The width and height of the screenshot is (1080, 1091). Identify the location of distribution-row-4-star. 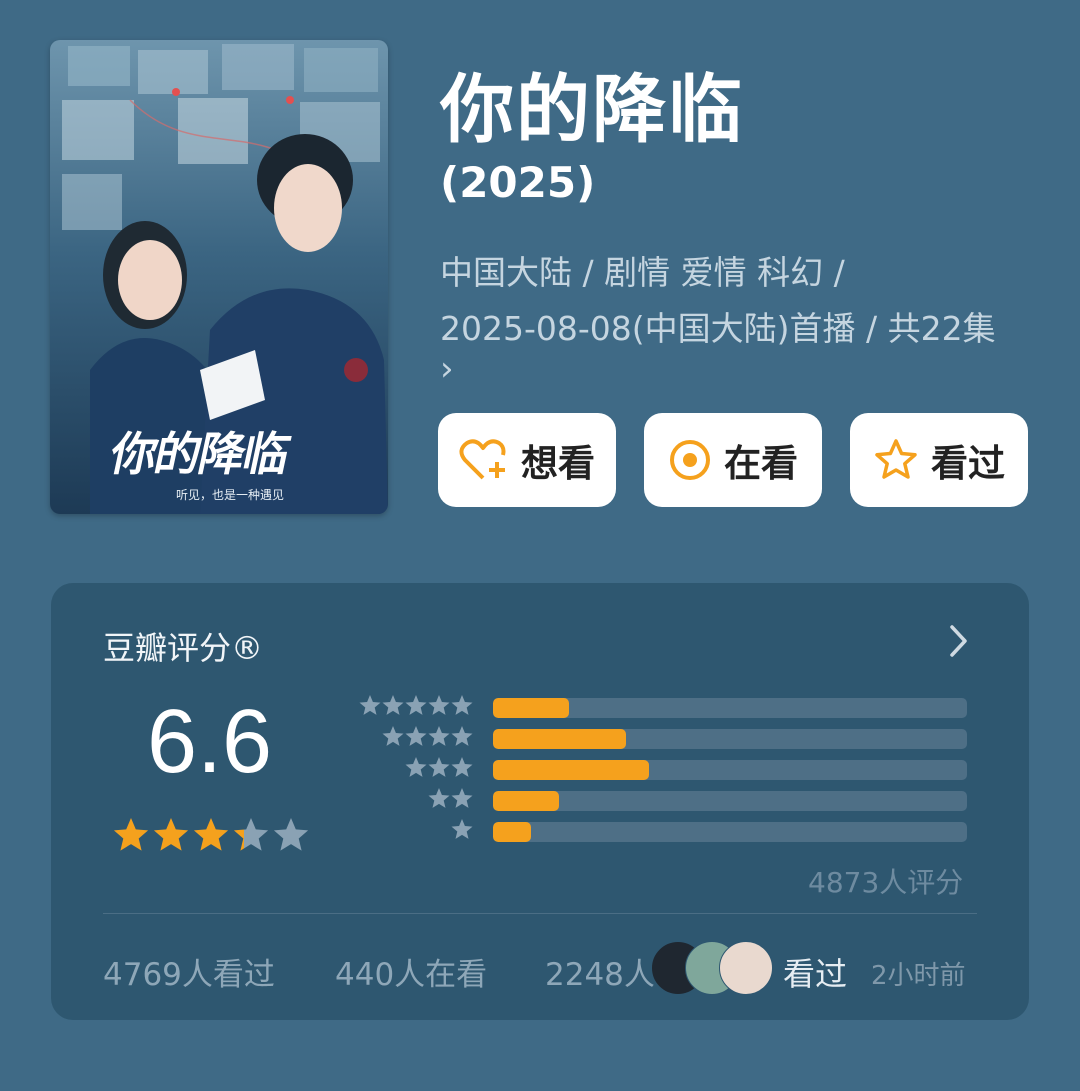
(686, 737).